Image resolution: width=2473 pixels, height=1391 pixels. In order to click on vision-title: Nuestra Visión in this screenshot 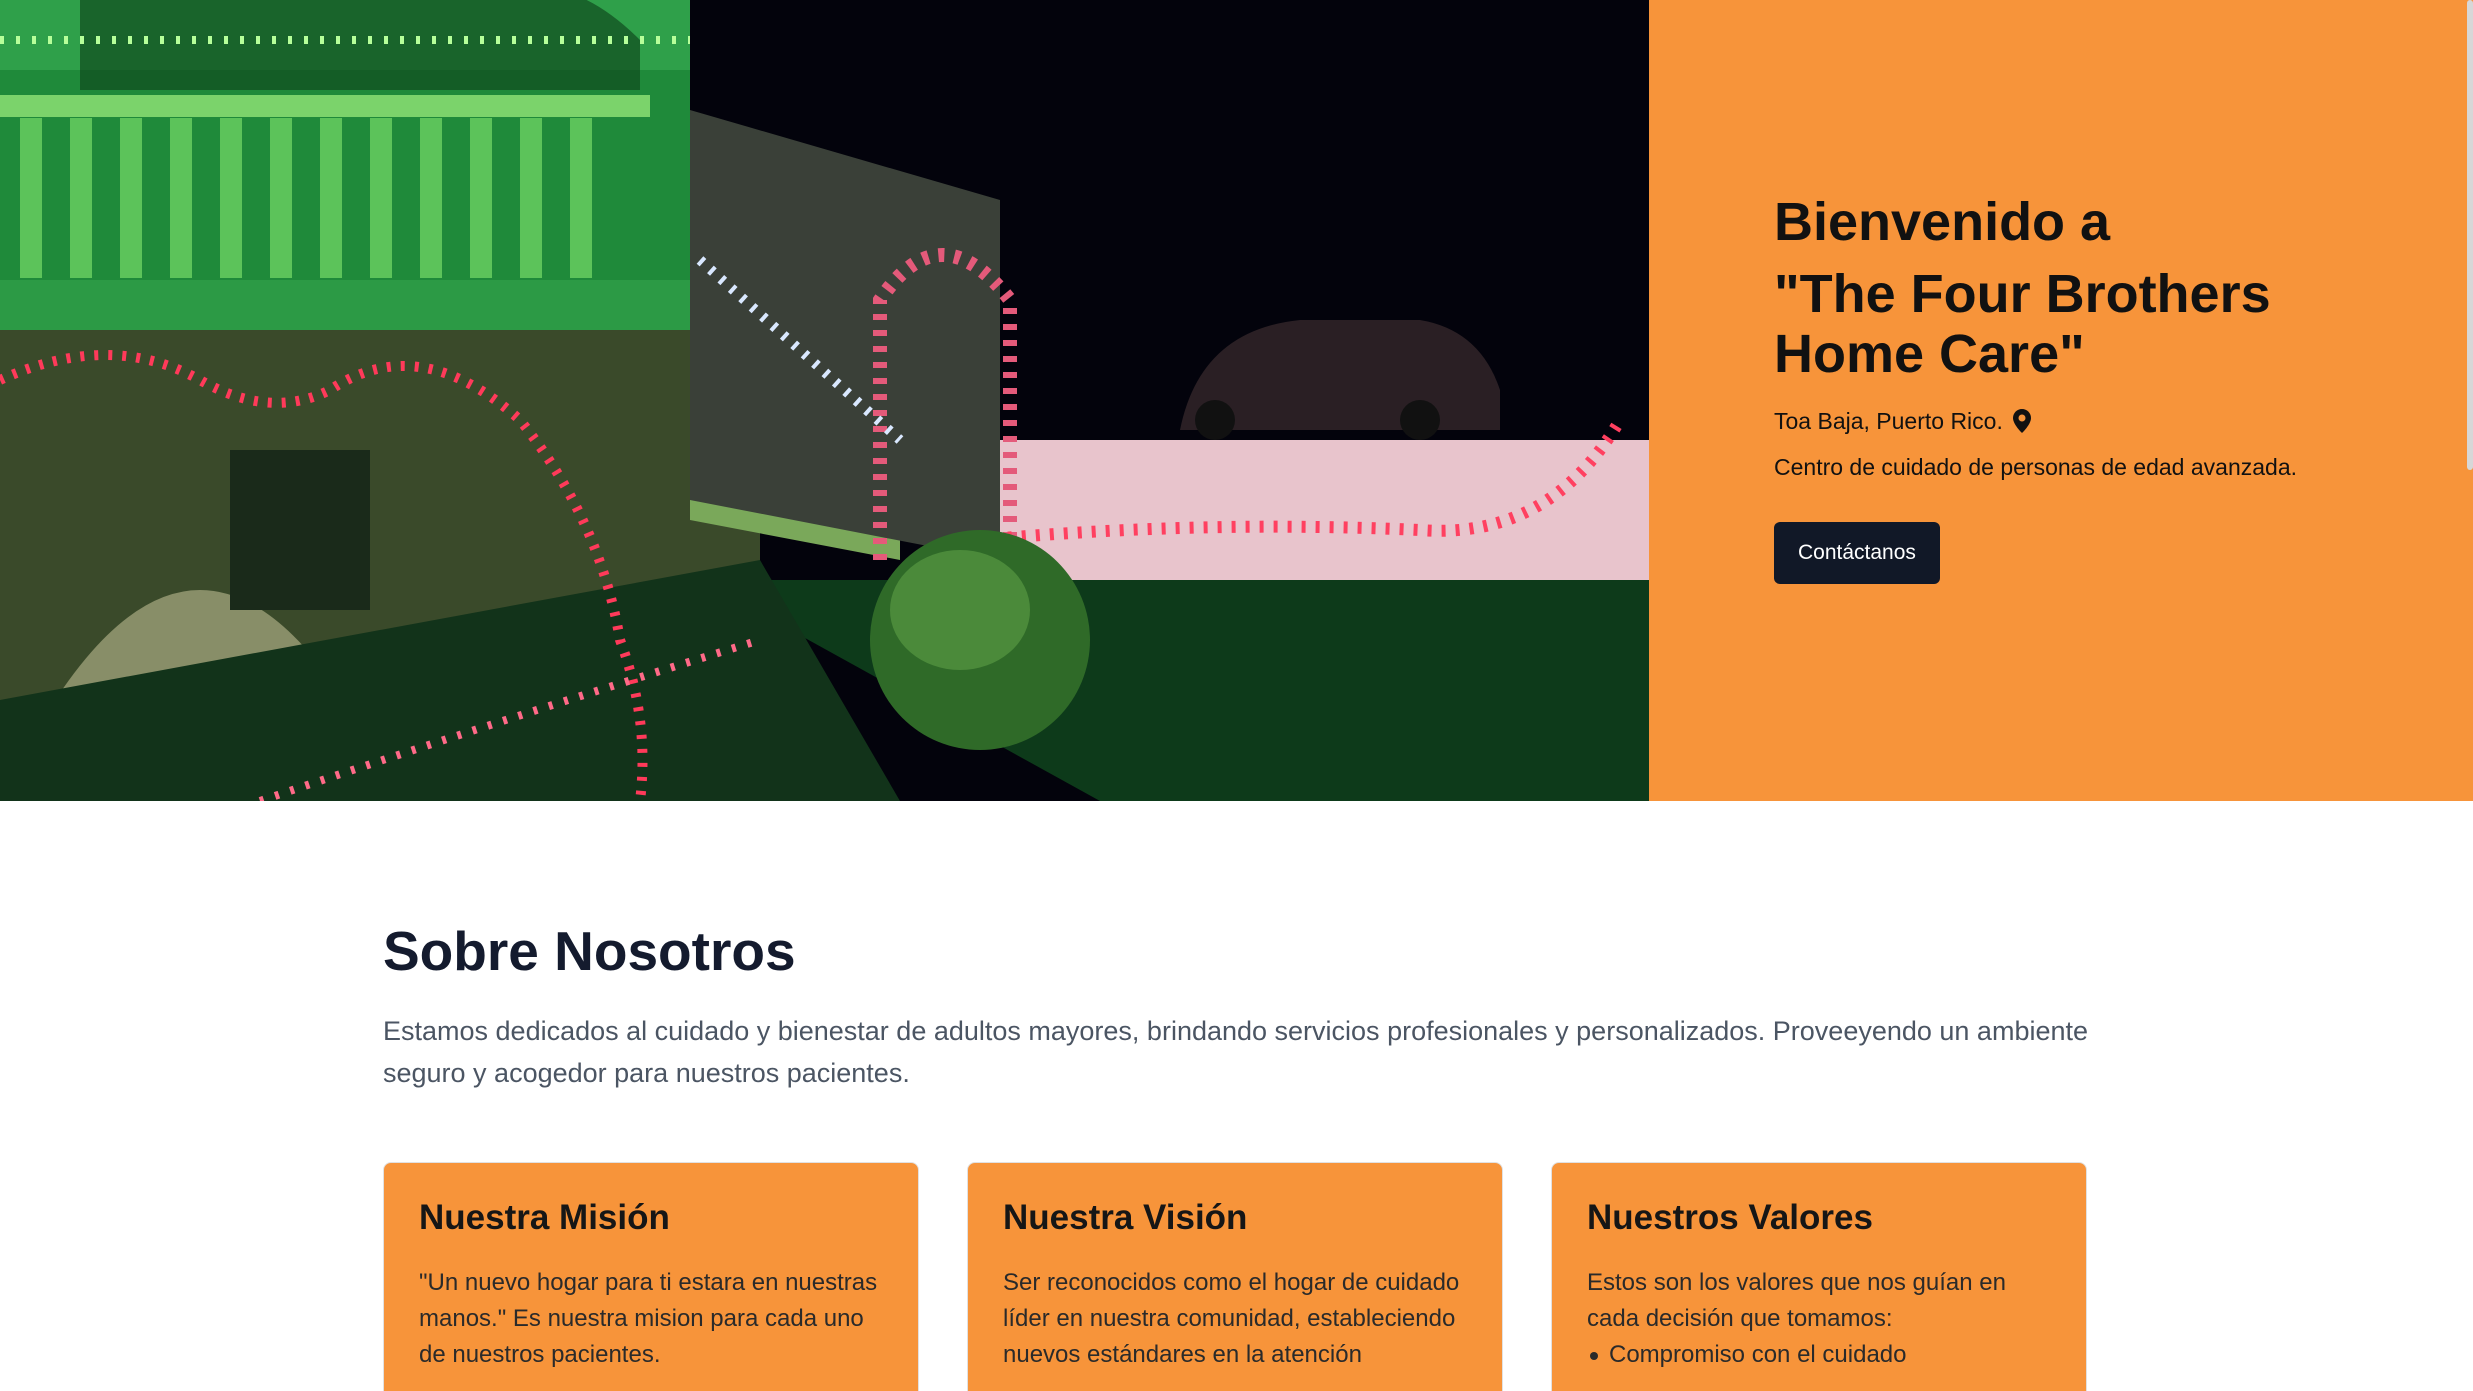, I will do `click(1125, 1217)`.